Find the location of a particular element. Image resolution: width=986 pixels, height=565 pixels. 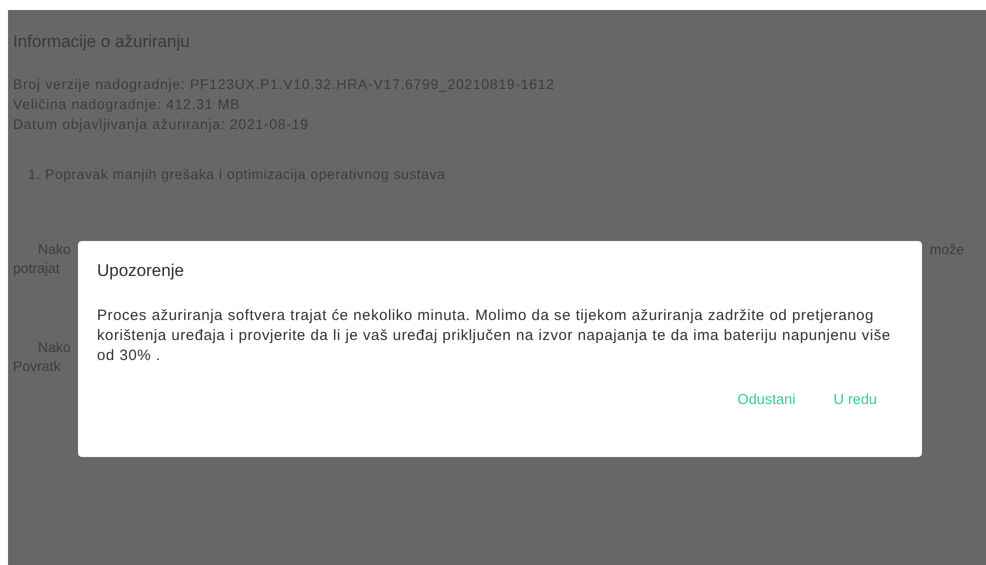

dialog-title: Upozorenje is located at coordinates (141, 271).